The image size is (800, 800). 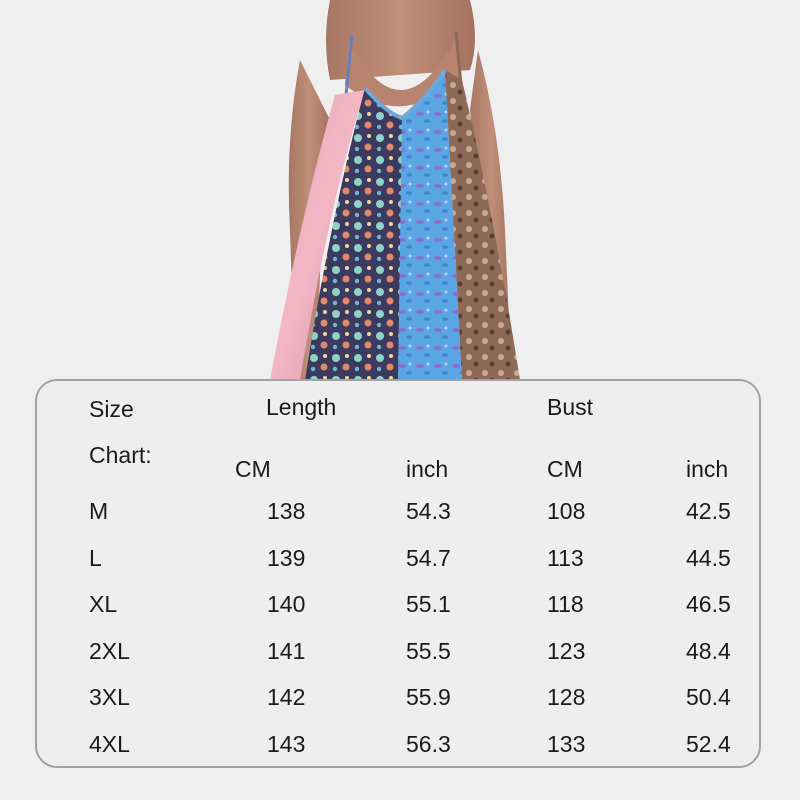 What do you see at coordinates (111, 409) in the screenshot?
I see `size-chart-title-size: Size` at bounding box center [111, 409].